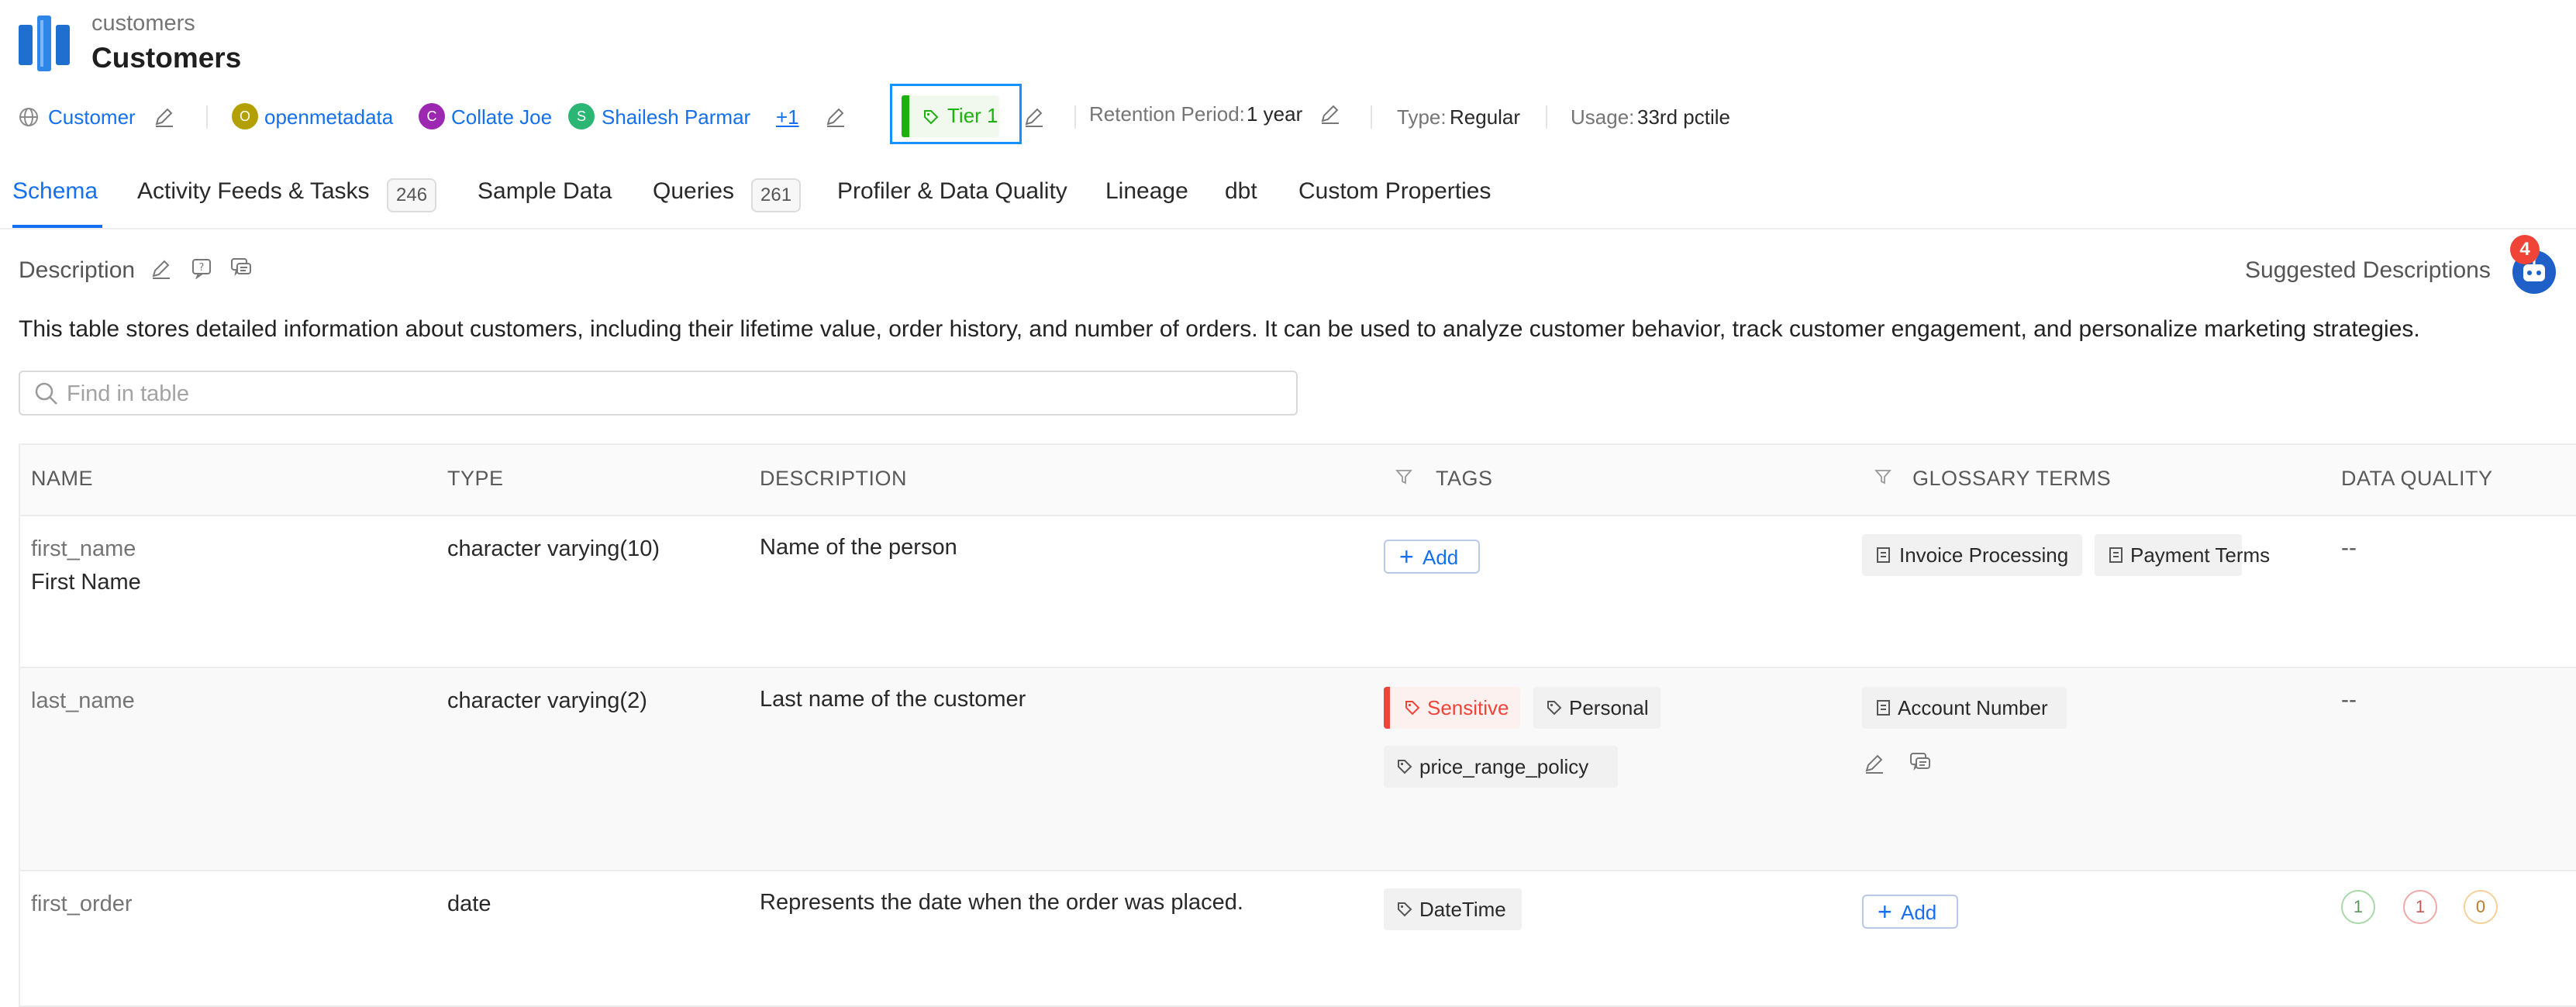 The width and height of the screenshot is (2576, 1007). Describe the element at coordinates (835, 117) in the screenshot. I see `edit-owner-icon` at that location.